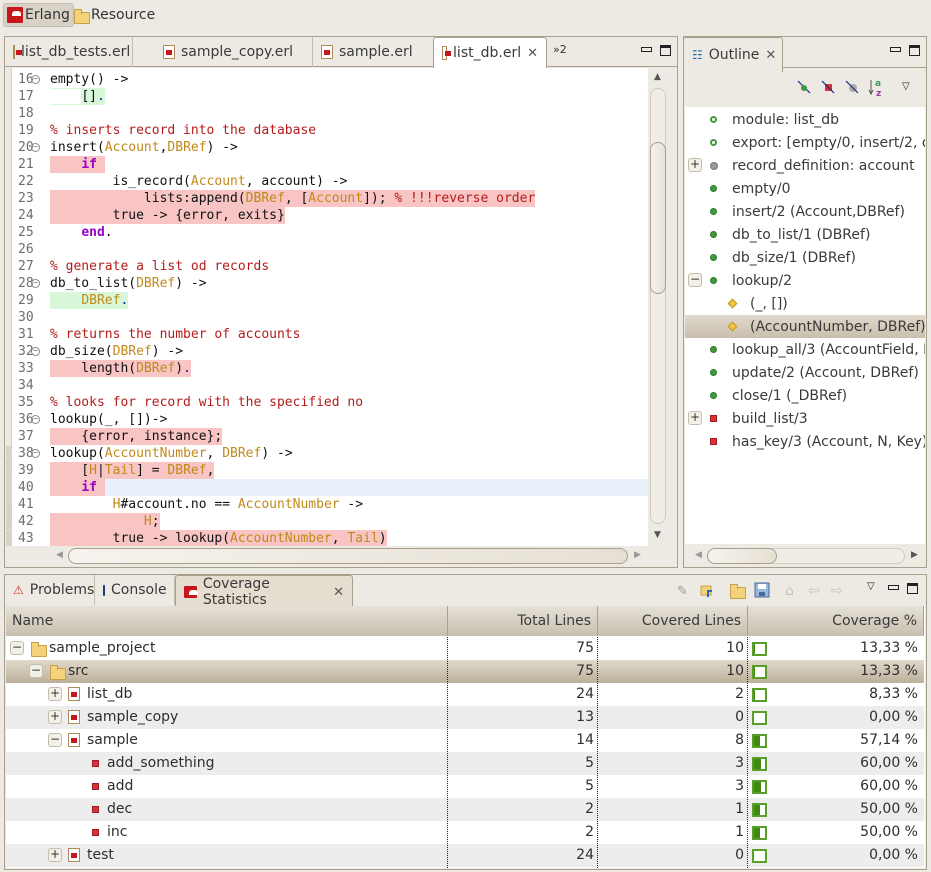  What do you see at coordinates (789, 591) in the screenshot?
I see `home-icon: ⌂` at bounding box center [789, 591].